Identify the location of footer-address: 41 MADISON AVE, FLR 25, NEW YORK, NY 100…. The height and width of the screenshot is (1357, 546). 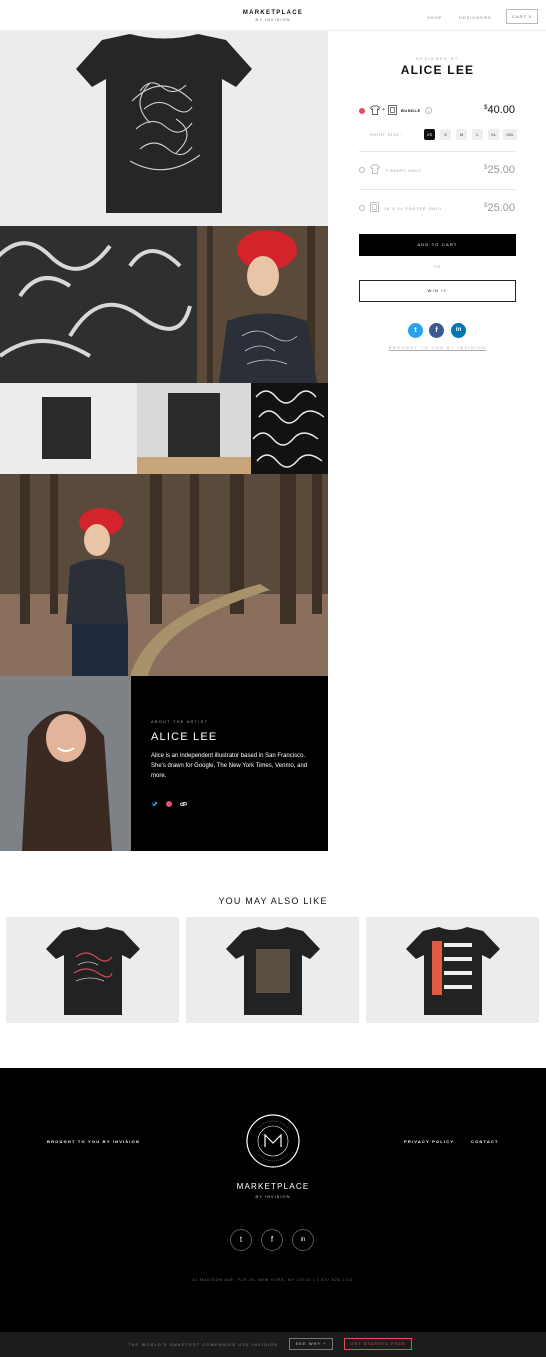
(273, 1280).